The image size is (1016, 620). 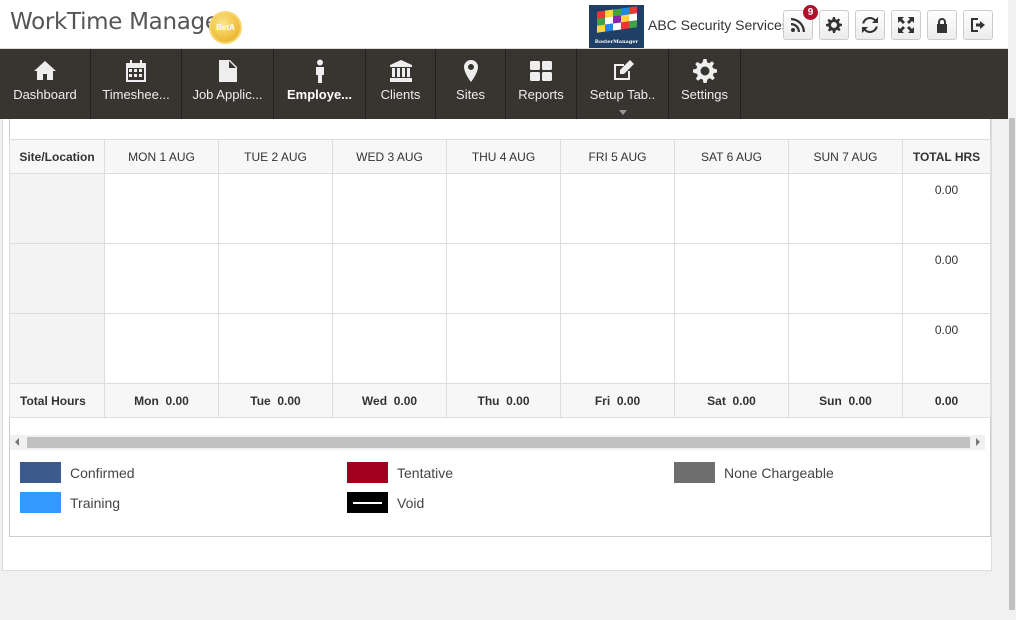 What do you see at coordinates (425, 472) in the screenshot?
I see `legend-label: Tentative` at bounding box center [425, 472].